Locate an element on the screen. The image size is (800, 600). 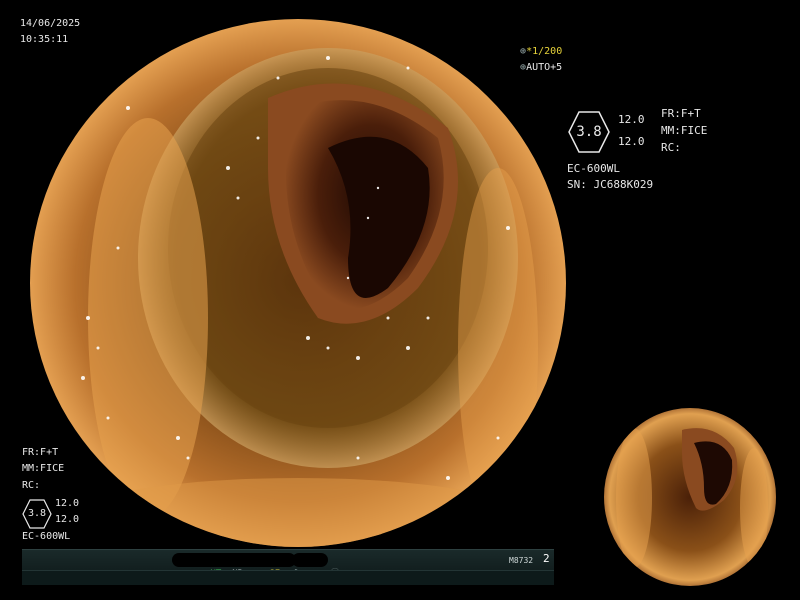
freeze-pill: ƒ is located at coordinates (276, 566).